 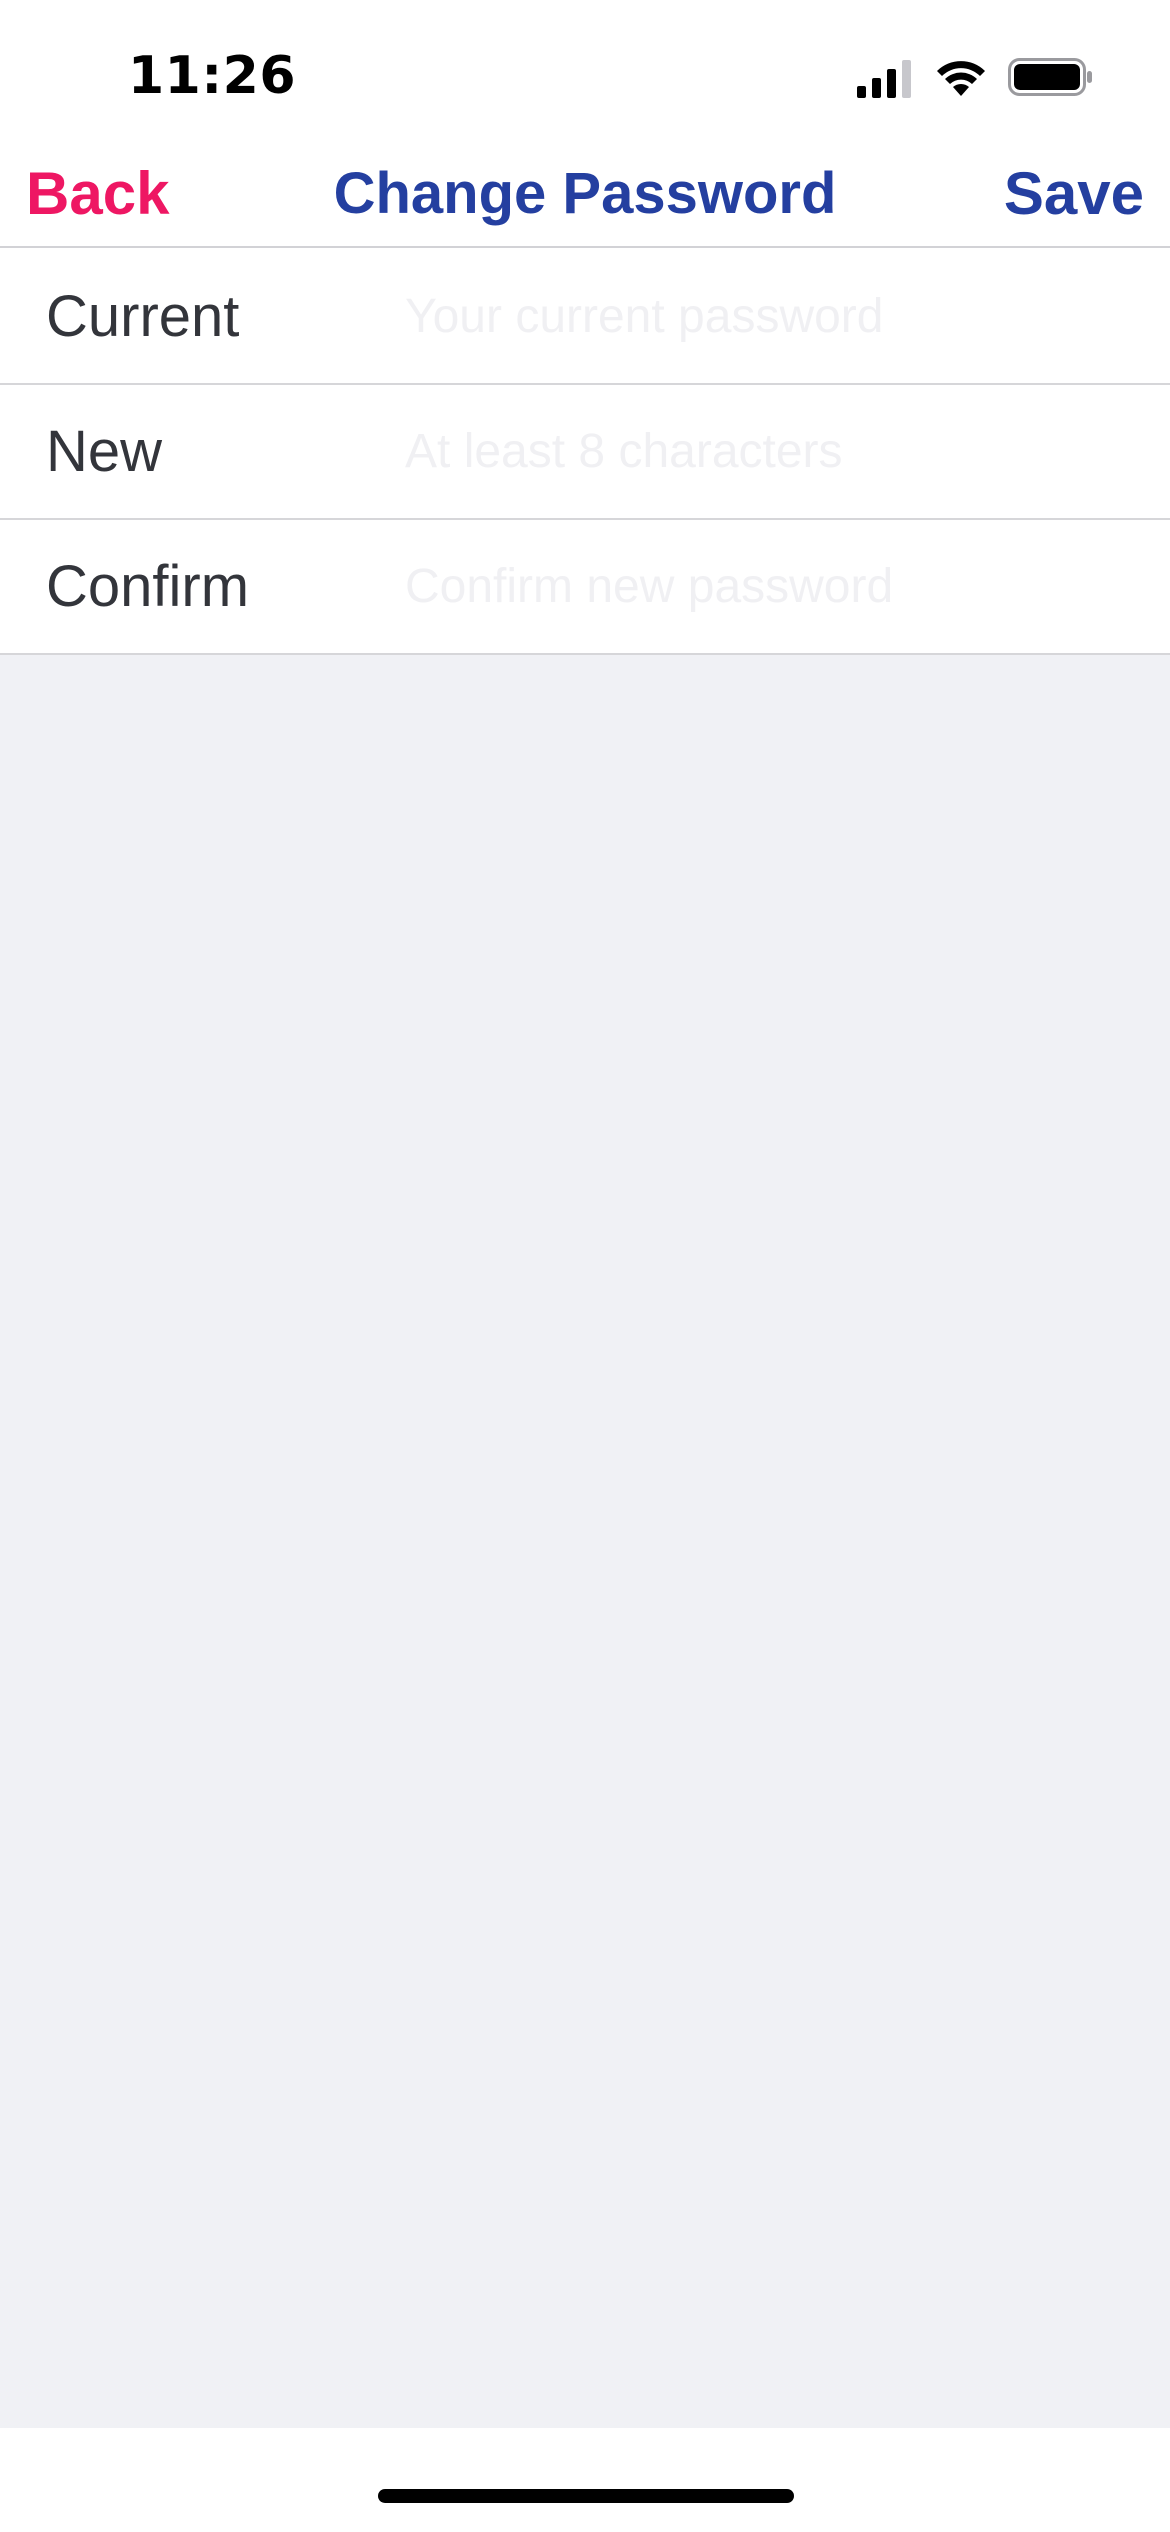 I want to click on navigation-bar: Back Change Password Save, so click(x=585, y=194).